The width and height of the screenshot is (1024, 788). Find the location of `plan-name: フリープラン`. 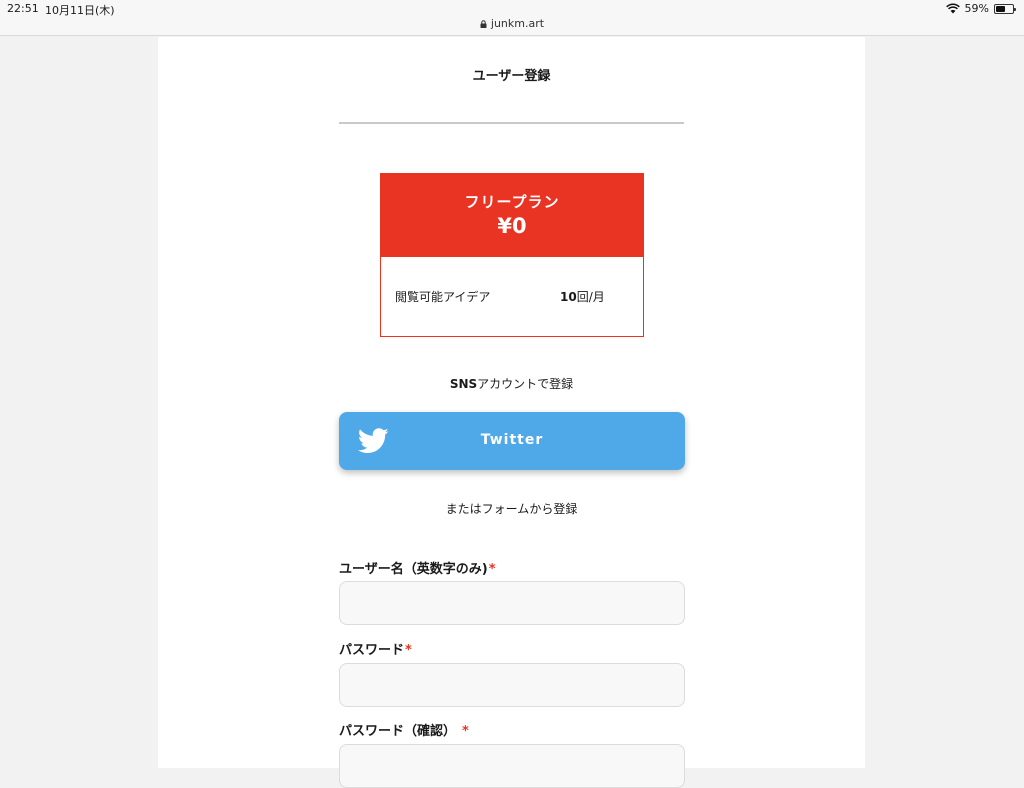

plan-name: フリープラン is located at coordinates (512, 202).